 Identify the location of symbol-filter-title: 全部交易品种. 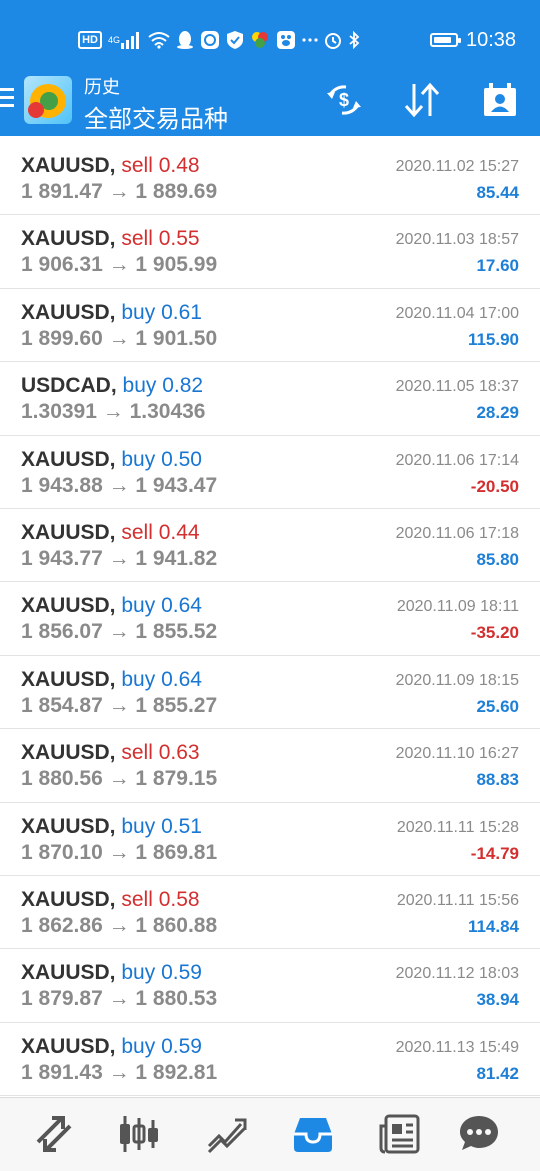
(156, 116).